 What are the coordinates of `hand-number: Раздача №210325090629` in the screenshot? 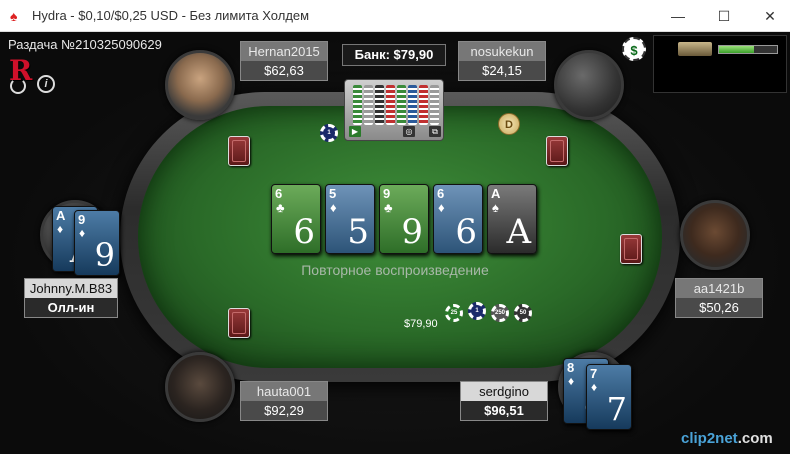 It's located at (85, 44).